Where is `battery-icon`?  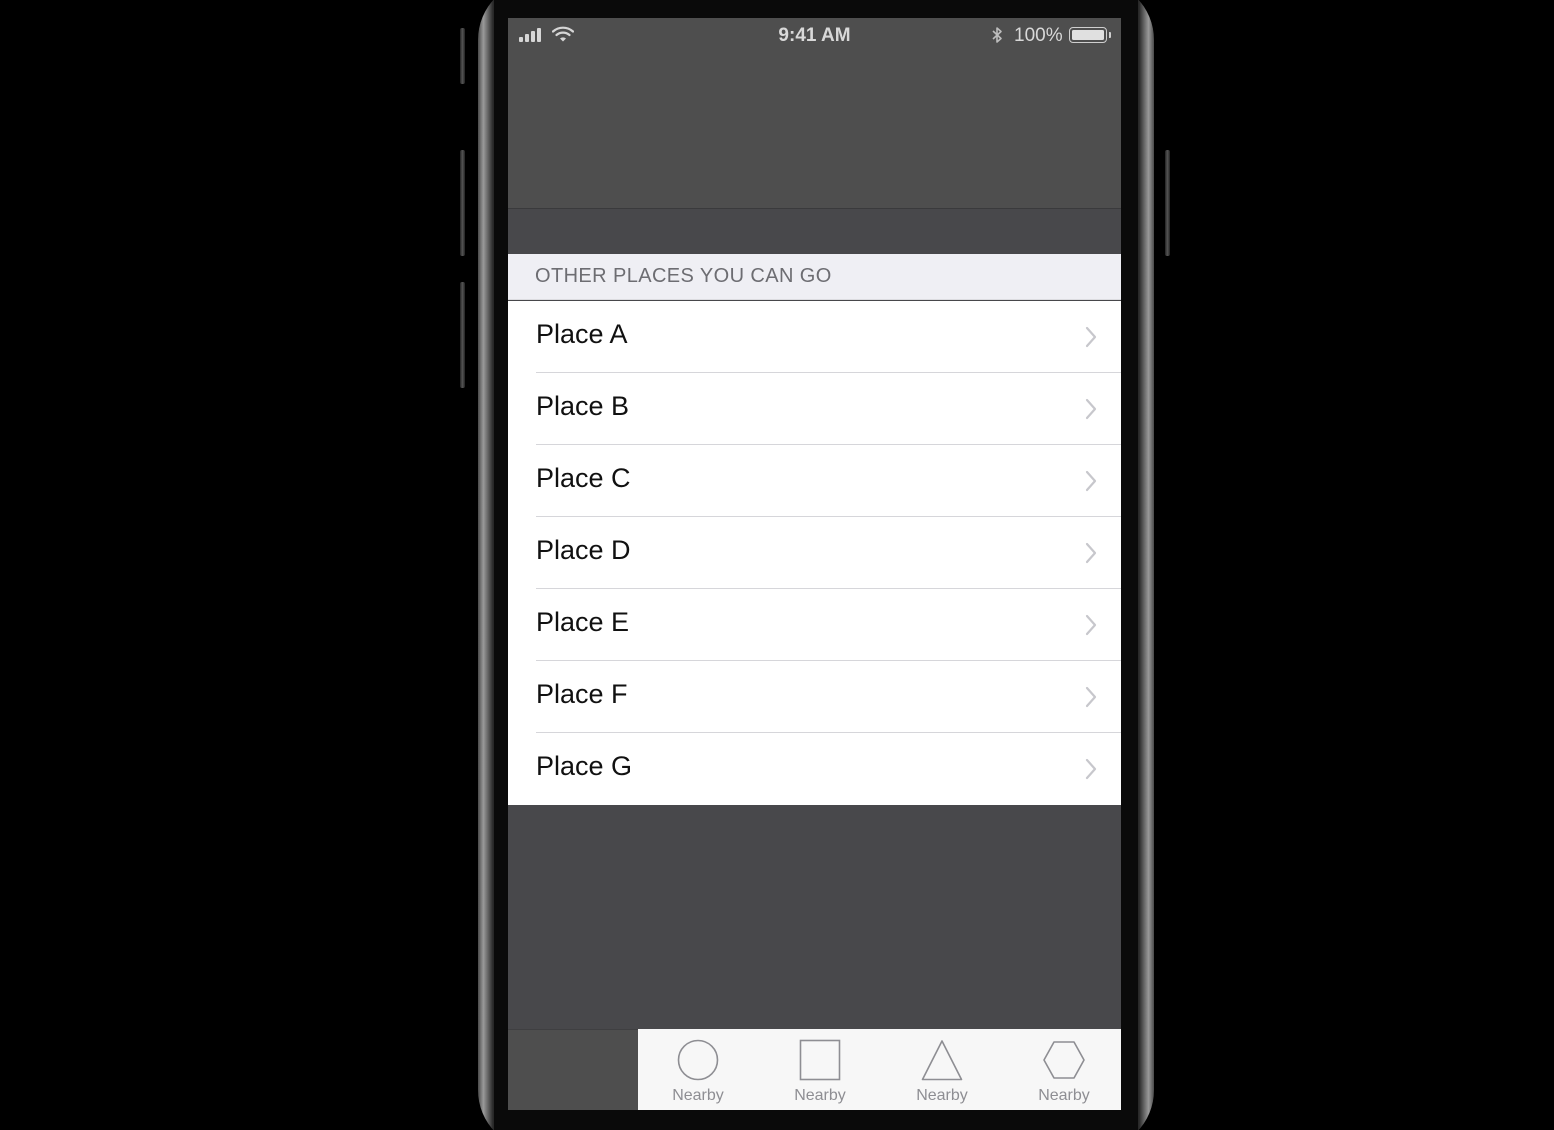 battery-icon is located at coordinates (1088, 35).